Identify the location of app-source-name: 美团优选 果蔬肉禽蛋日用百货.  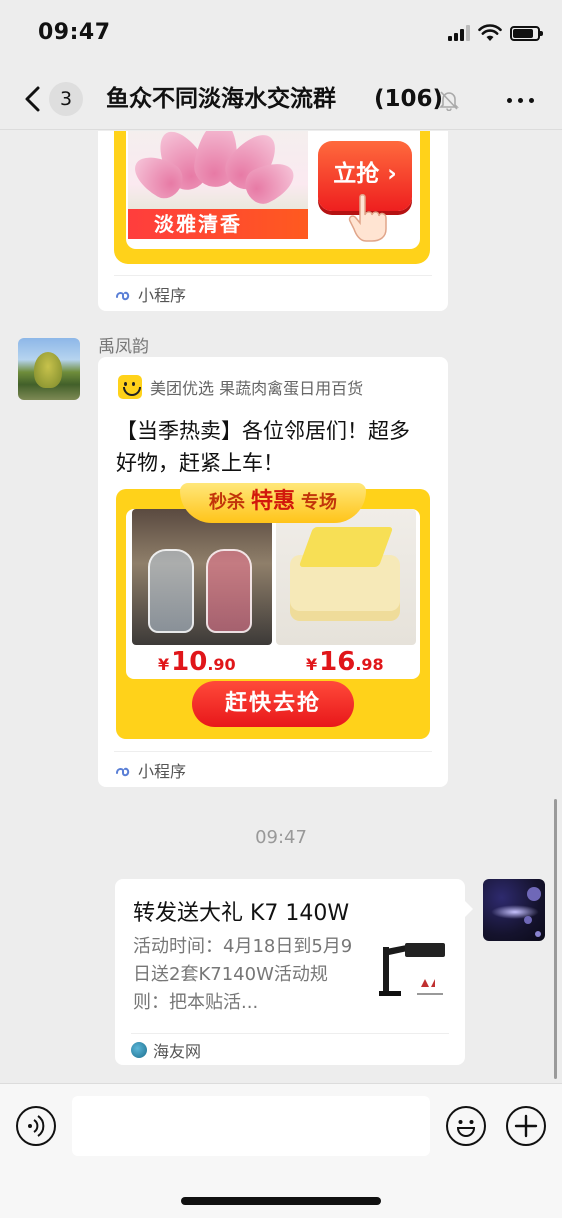
(257, 388).